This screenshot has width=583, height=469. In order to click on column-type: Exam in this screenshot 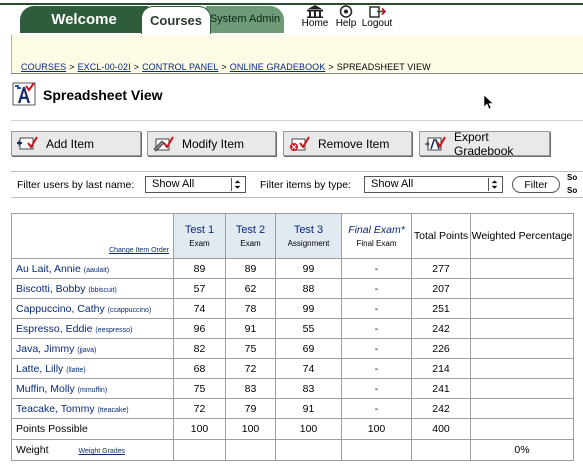, I will do `click(199, 243)`.